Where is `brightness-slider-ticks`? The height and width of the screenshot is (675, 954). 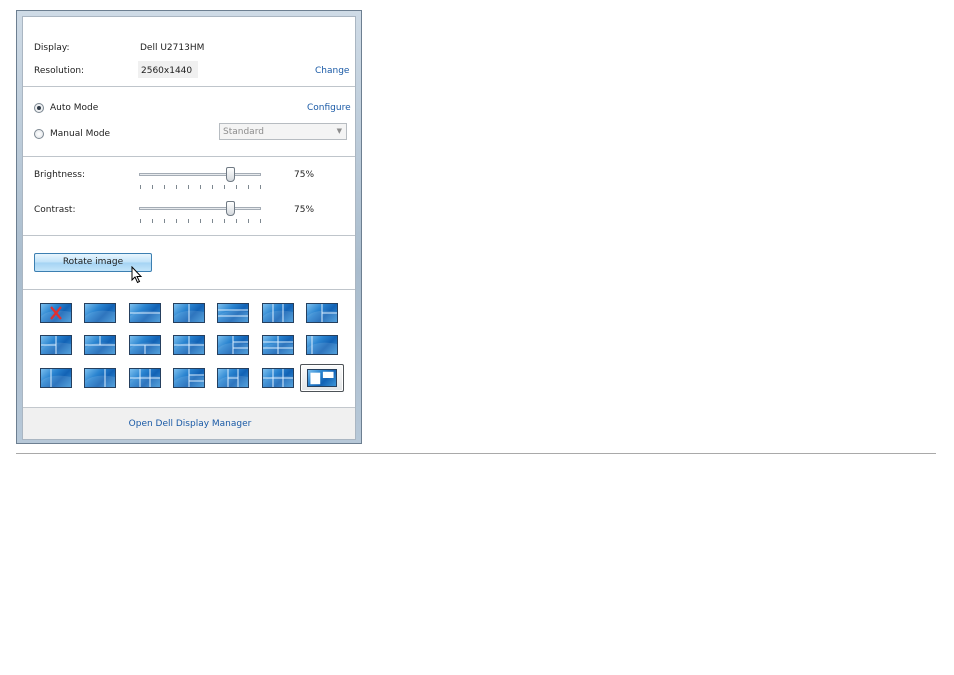
brightness-slider-ticks is located at coordinates (200, 187).